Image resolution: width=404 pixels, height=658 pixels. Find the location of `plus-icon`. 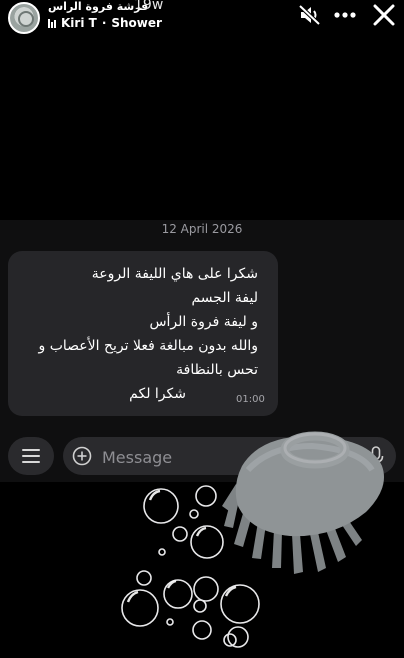

plus-icon is located at coordinates (82, 456).